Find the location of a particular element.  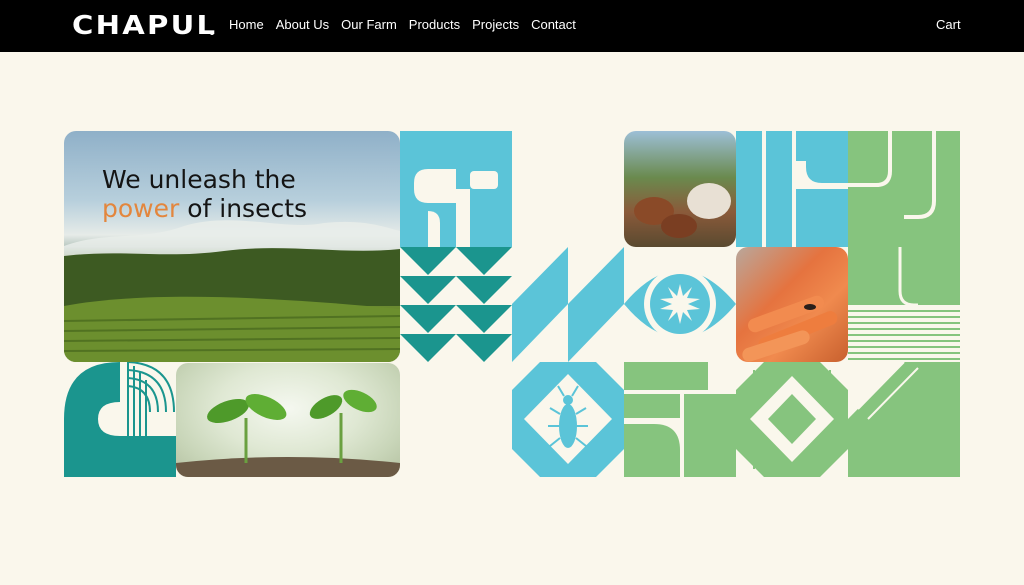

pattern-tile-green-diamond is located at coordinates (792, 419).